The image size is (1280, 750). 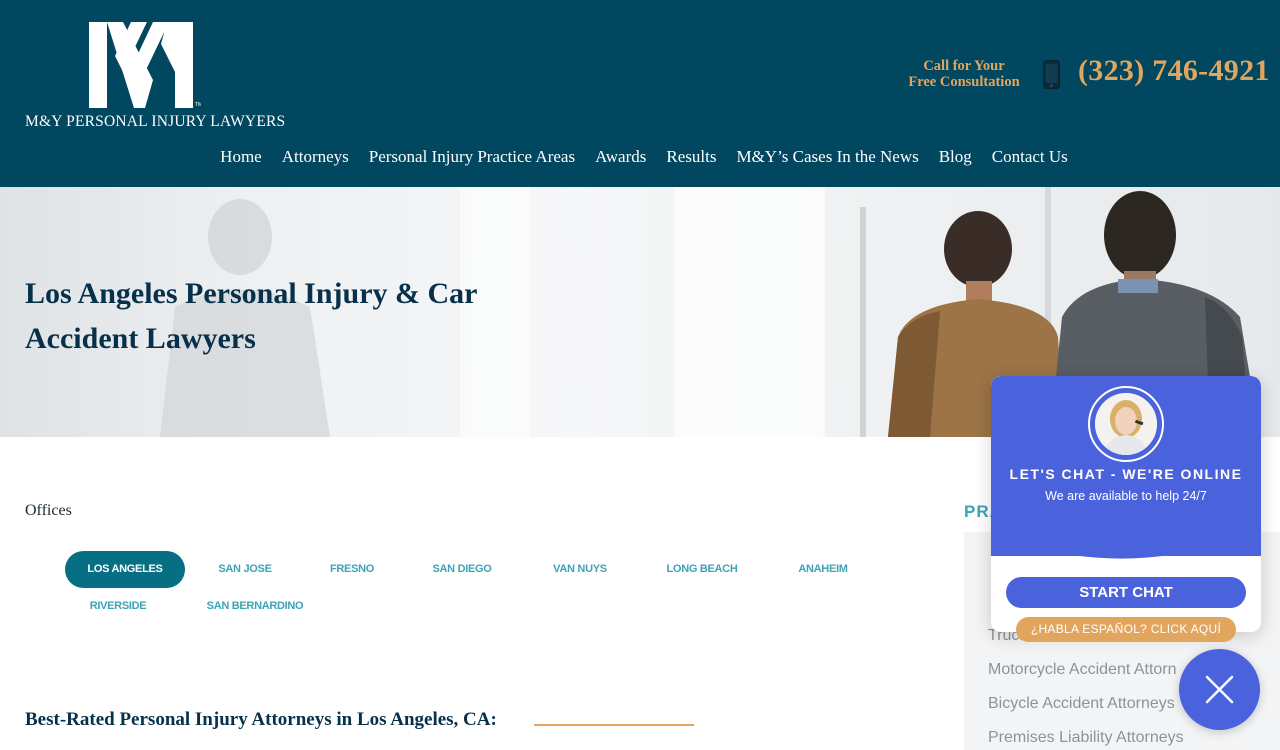 What do you see at coordinates (472, 157) in the screenshot?
I see `nav-practice-areas: Personal Injury Practice Areas` at bounding box center [472, 157].